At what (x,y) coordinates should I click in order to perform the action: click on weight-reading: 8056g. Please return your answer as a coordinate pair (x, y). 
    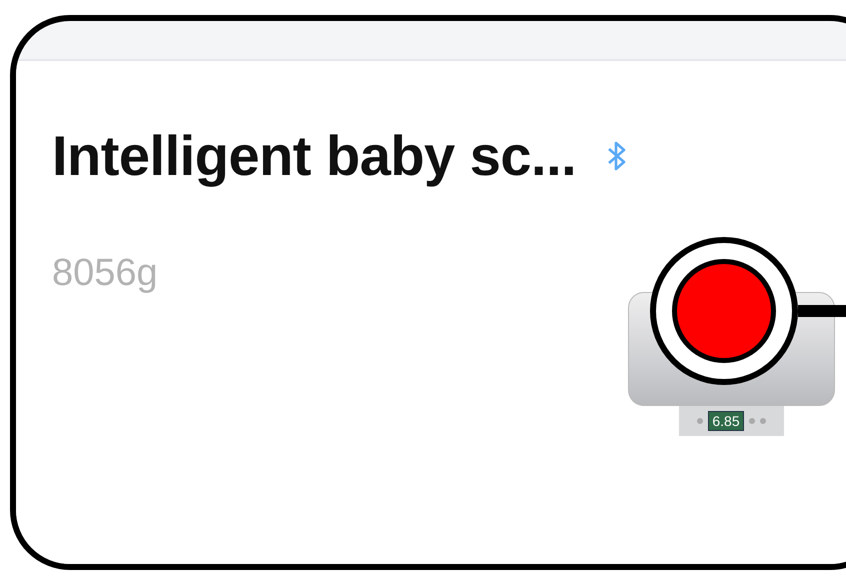
    Looking at the image, I should click on (105, 273).